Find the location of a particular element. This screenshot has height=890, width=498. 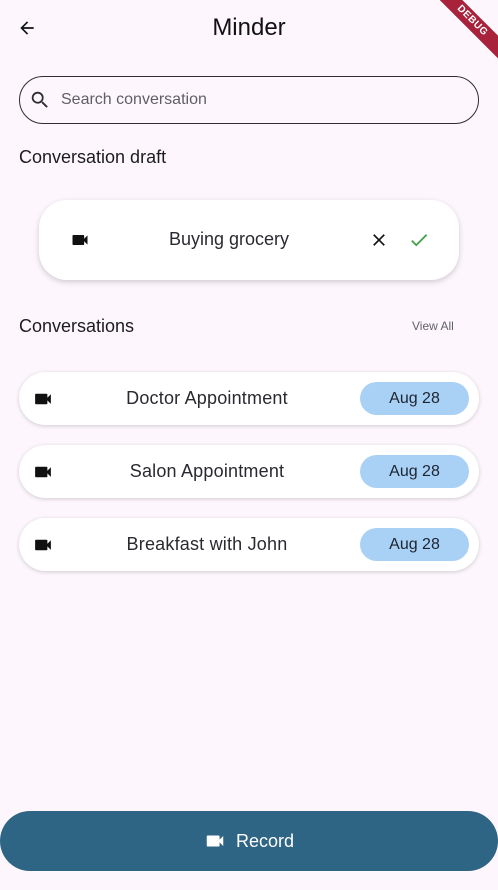

record-button-label: Record is located at coordinates (265, 840).